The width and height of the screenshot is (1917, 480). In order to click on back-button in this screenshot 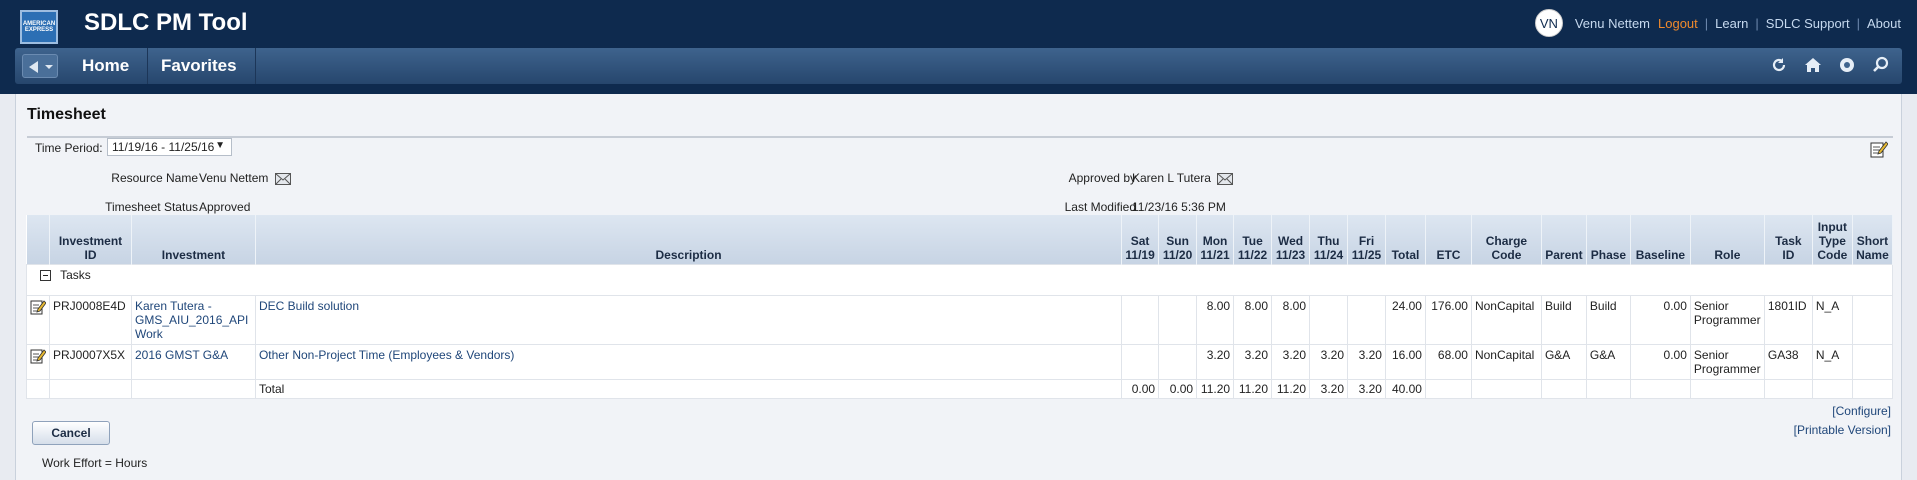, I will do `click(40, 66)`.